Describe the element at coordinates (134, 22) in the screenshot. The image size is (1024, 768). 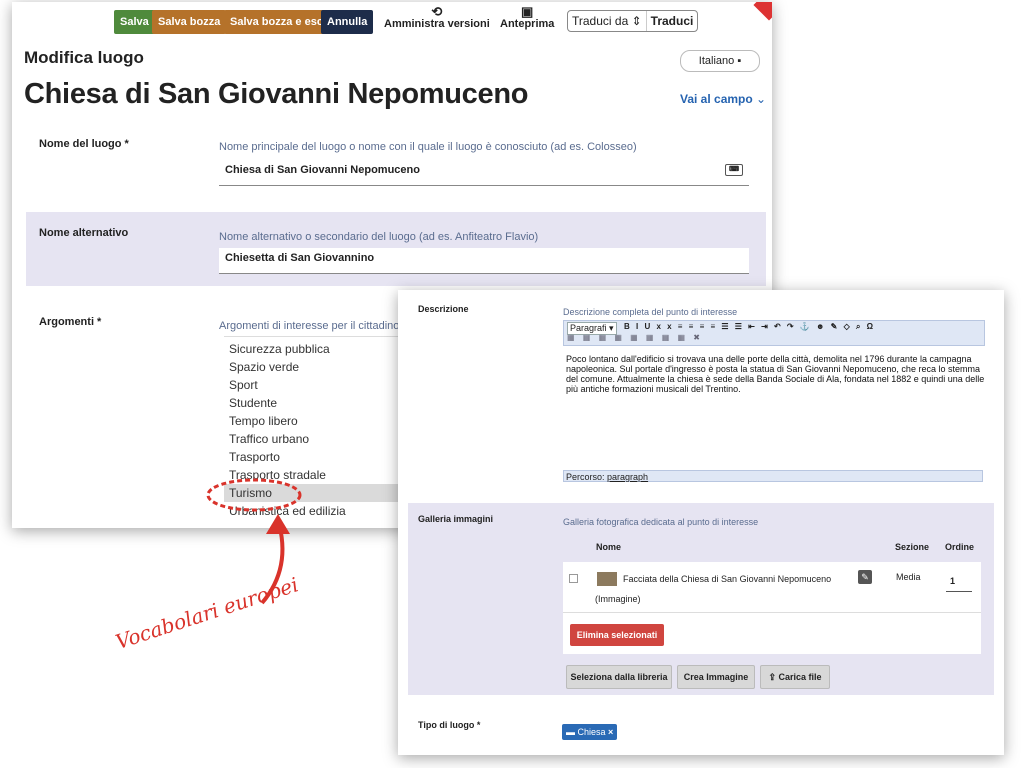
I see `save-button: Salva` at that location.